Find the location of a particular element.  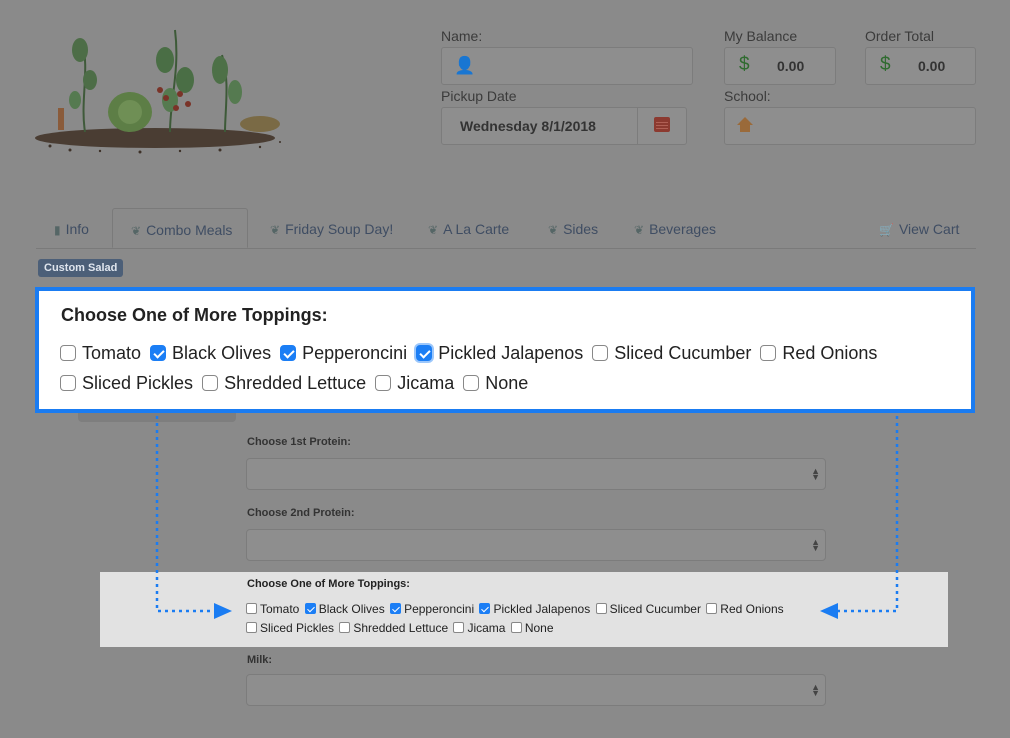

right-pointing-arrow-icon is located at coordinates (223, 611).